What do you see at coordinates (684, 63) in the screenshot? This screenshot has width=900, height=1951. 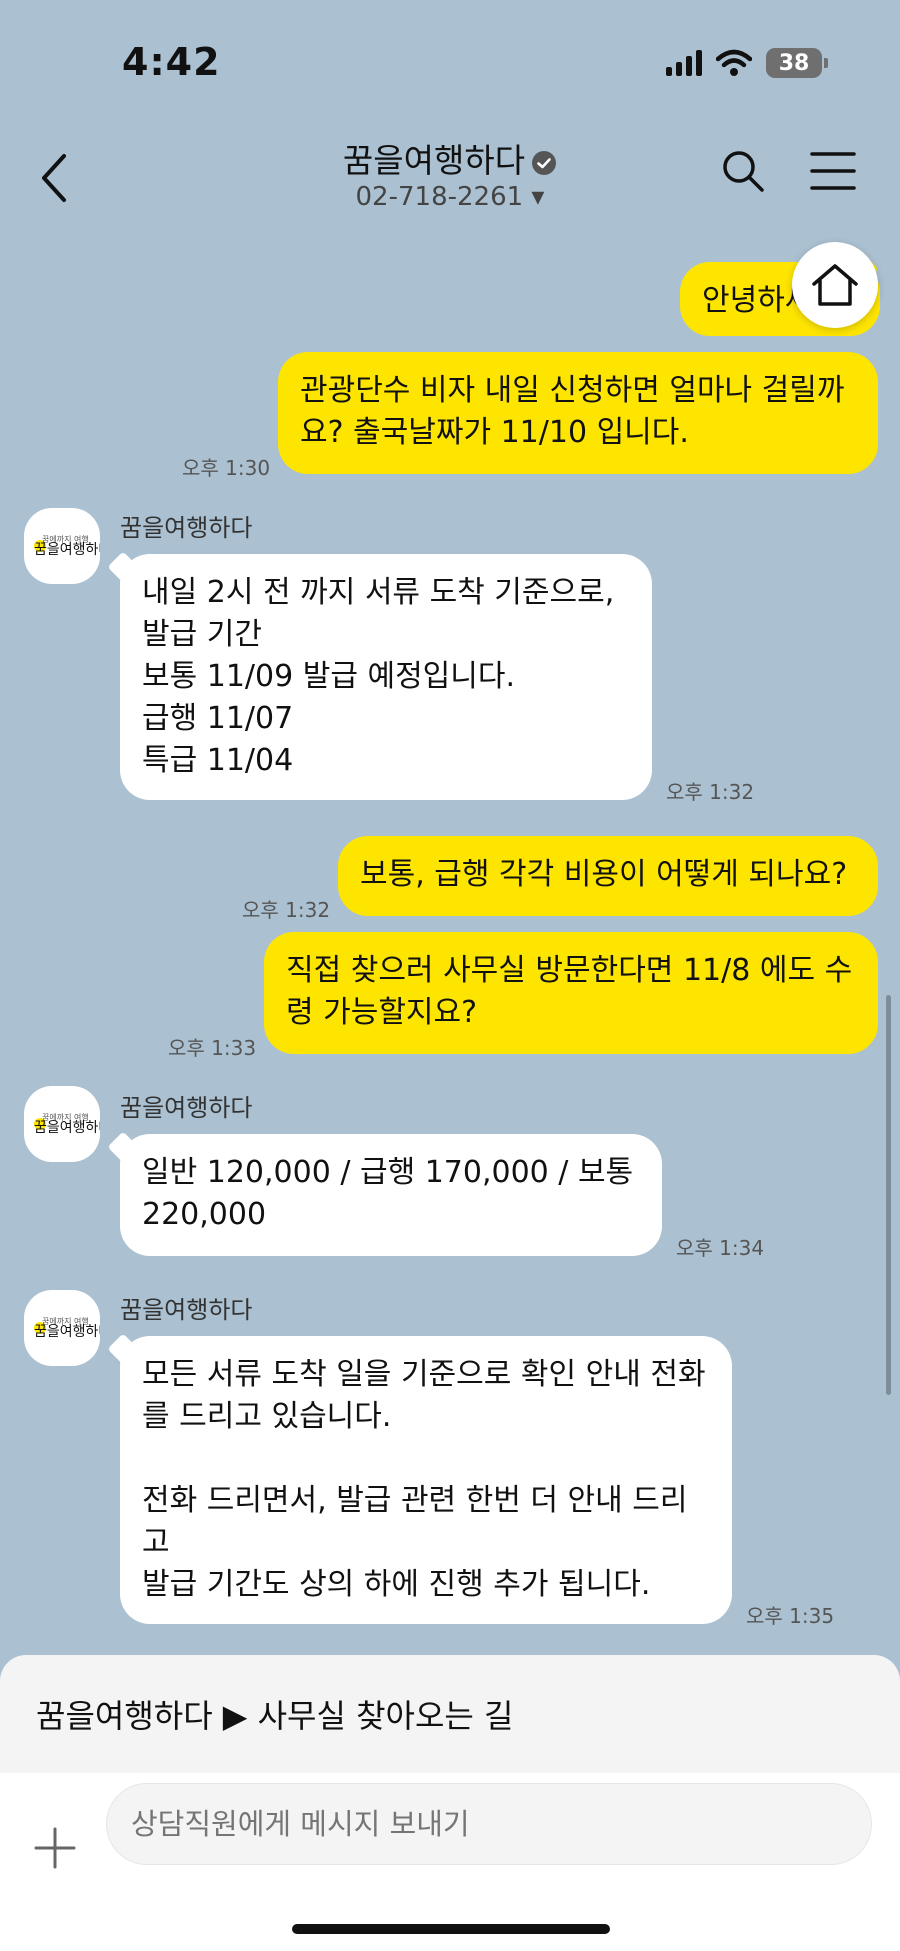 I see `signal-icon` at bounding box center [684, 63].